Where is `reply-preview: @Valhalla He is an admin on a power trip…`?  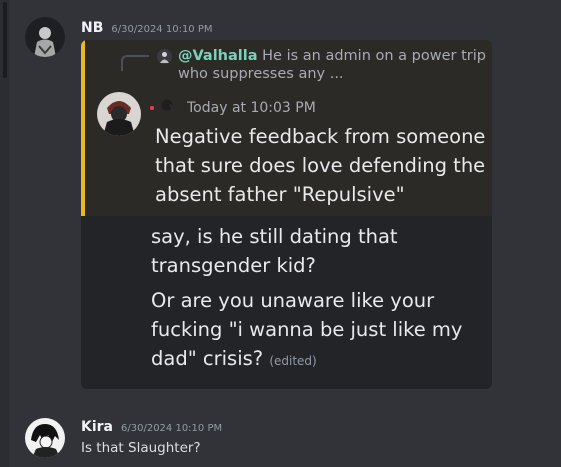
reply-preview: @Valhalla He is an admin on a power trip… is located at coordinates (332, 65).